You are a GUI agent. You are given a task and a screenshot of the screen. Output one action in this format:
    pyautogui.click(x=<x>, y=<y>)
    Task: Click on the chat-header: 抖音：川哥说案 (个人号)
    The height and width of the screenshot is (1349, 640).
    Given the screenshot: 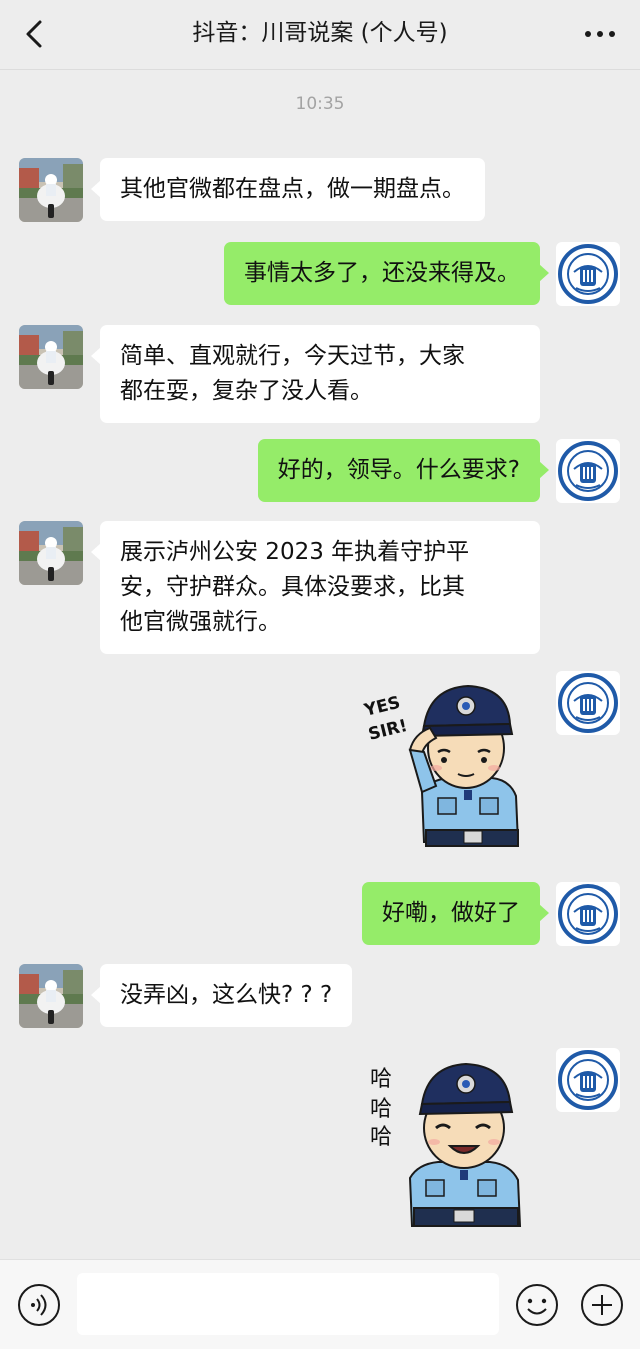 What is the action you would take?
    pyautogui.click(x=320, y=35)
    